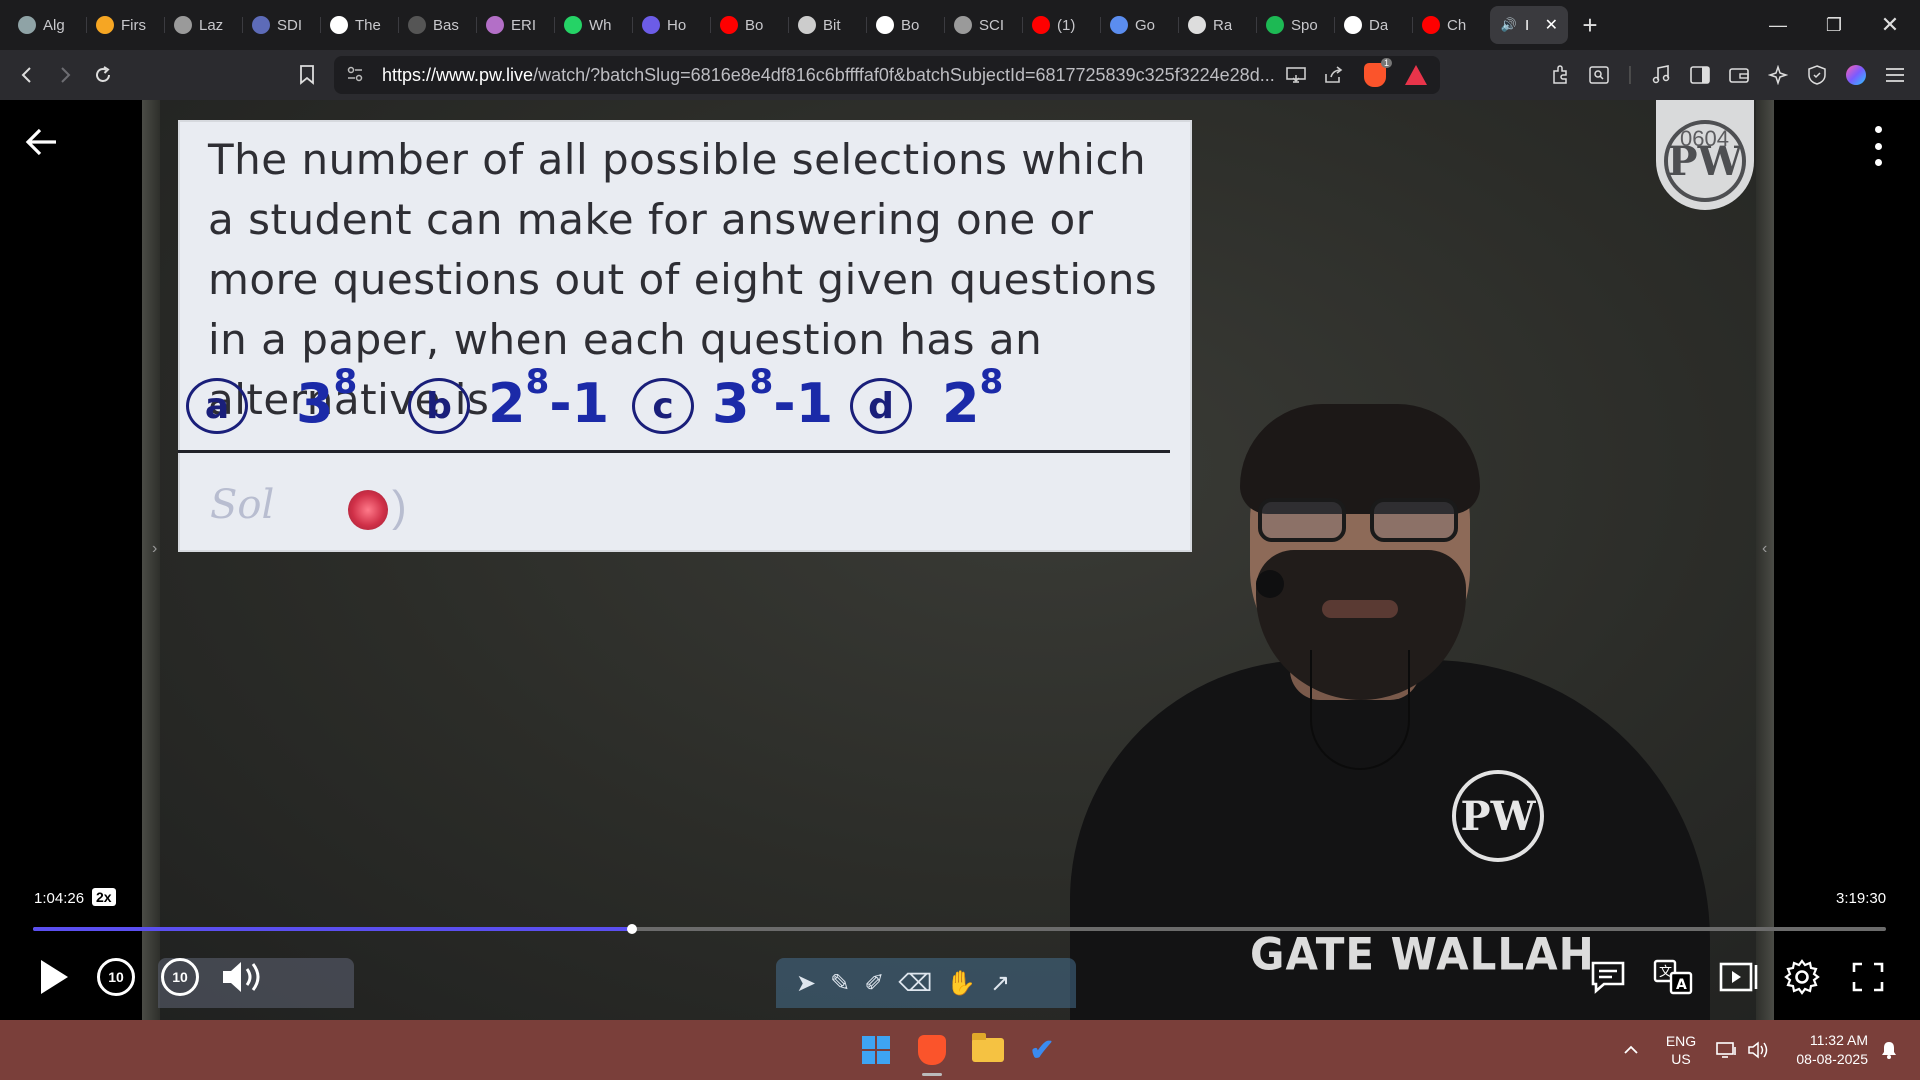 The width and height of the screenshot is (1920, 1080). Describe the element at coordinates (1498, 816) in the screenshot. I see `pw-shirt-logo: PW` at that location.